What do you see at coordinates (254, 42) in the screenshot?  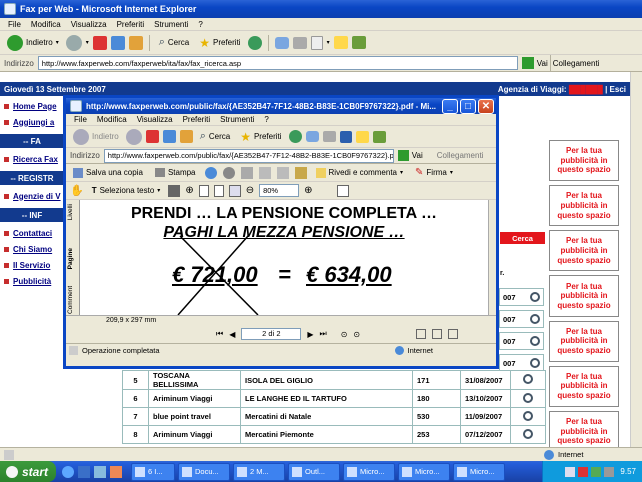 I see `history-icon` at bounding box center [254, 42].